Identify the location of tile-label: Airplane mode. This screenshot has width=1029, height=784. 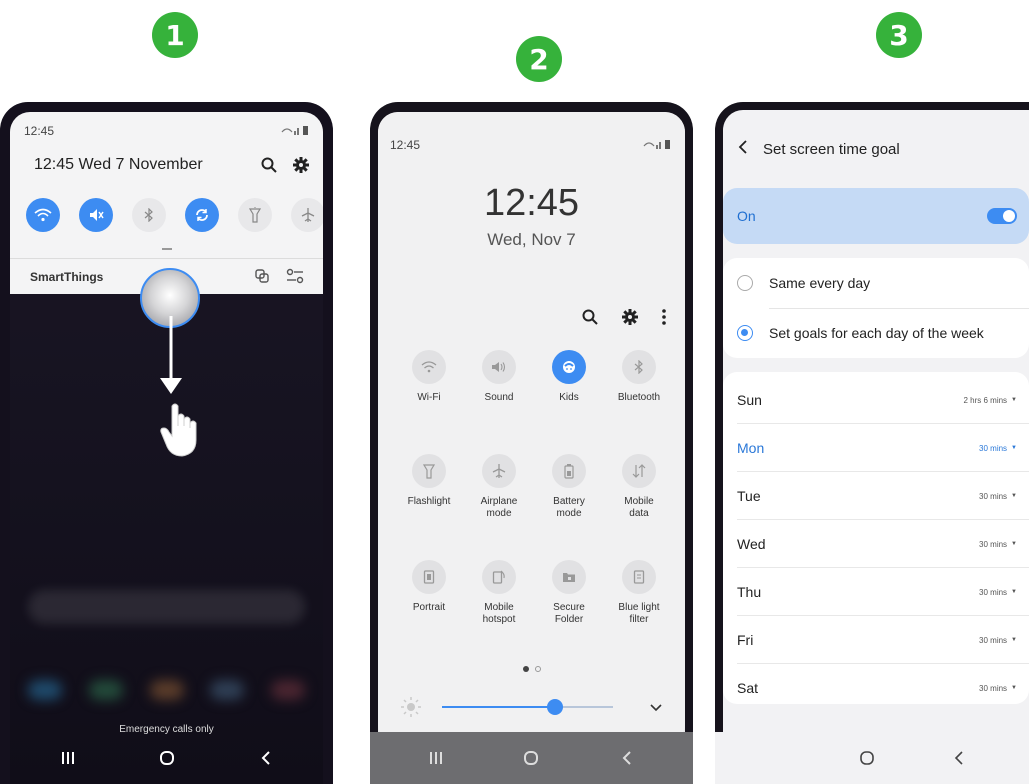
(499, 507).